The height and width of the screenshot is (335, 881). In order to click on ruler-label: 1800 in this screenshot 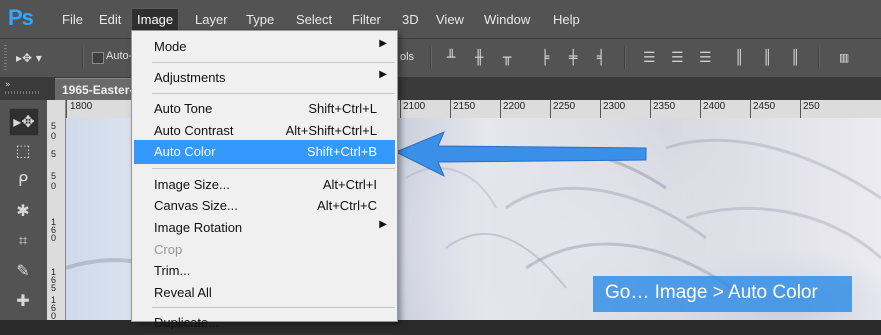, I will do `click(81, 106)`.